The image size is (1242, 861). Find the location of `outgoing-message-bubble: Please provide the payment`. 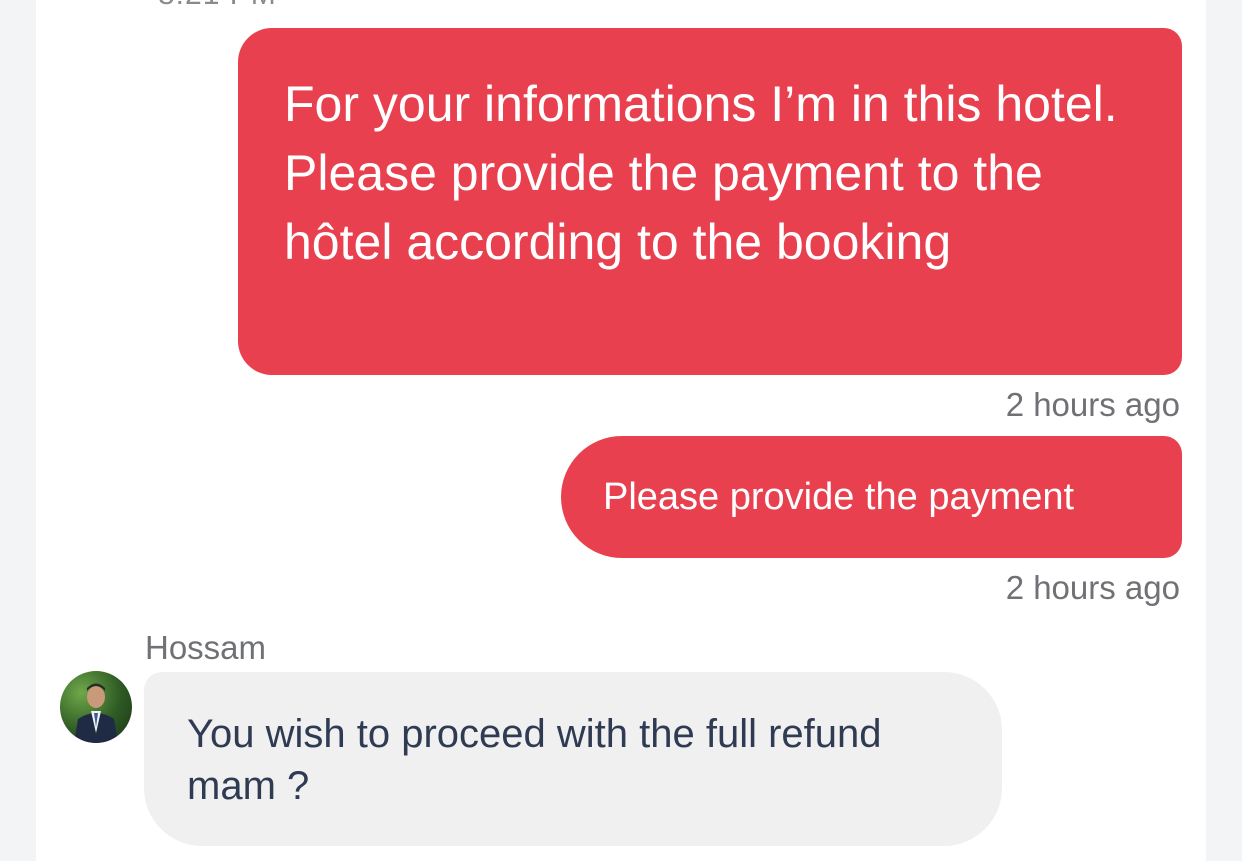

outgoing-message-bubble: Please provide the payment is located at coordinates (871, 497).